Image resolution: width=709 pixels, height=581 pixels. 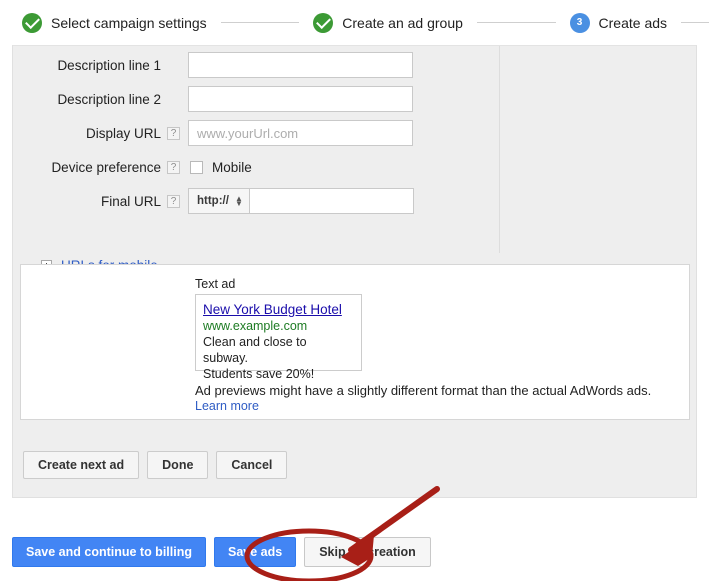 I want to click on panel-action-buttons: Create next ad Done Cancel, so click(x=159, y=465).